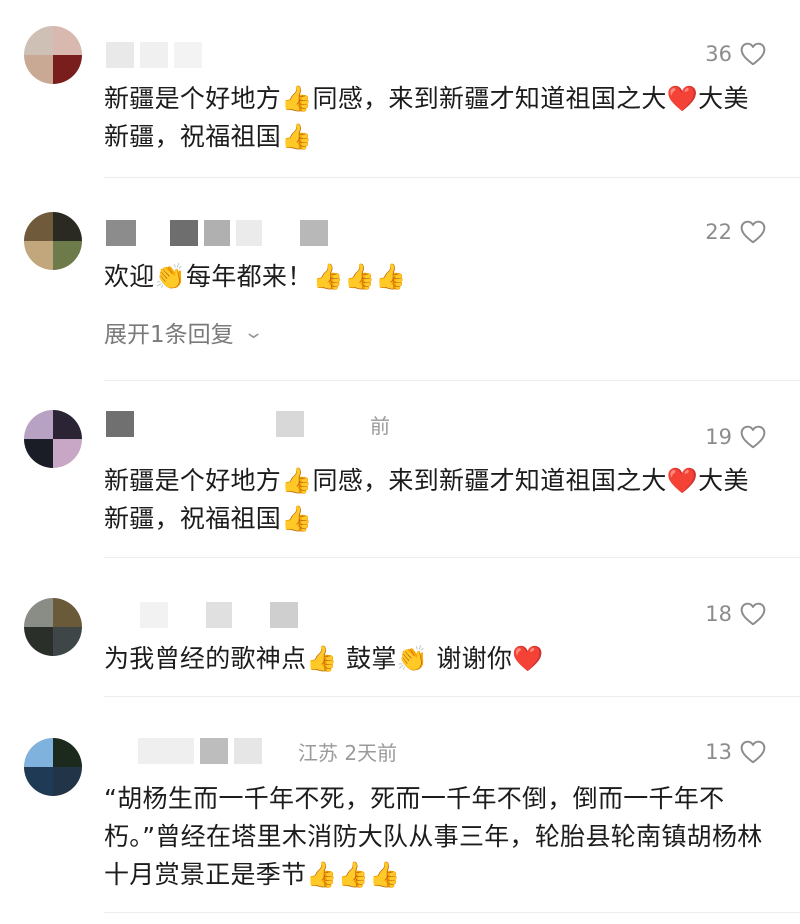  I want to click on expand-replies-label: 展开1条回复, so click(169, 335).